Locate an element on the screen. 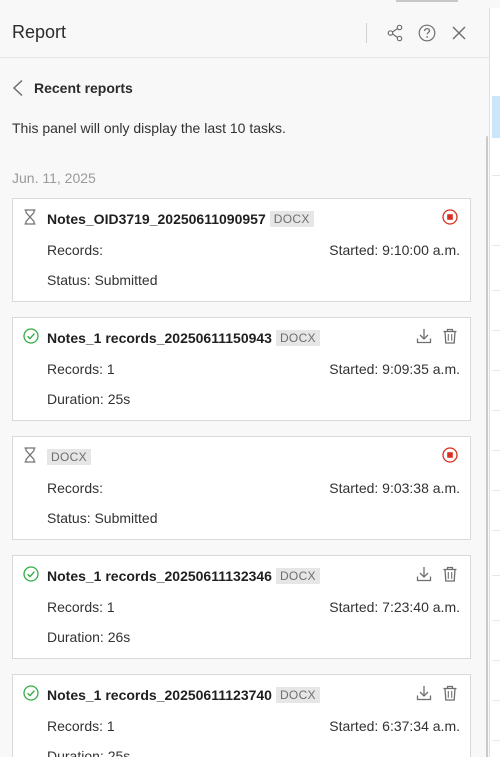  close-button is located at coordinates (459, 33).